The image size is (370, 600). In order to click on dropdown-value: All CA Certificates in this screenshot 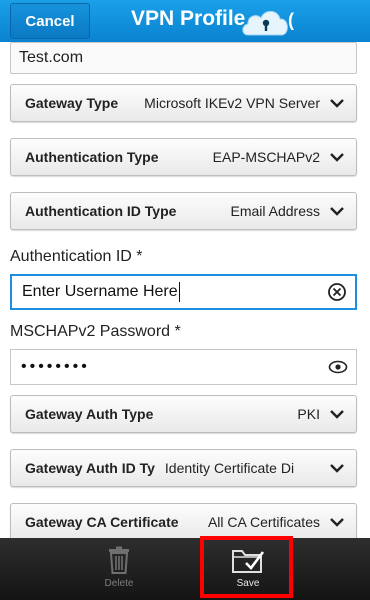, I will do `click(263, 522)`.